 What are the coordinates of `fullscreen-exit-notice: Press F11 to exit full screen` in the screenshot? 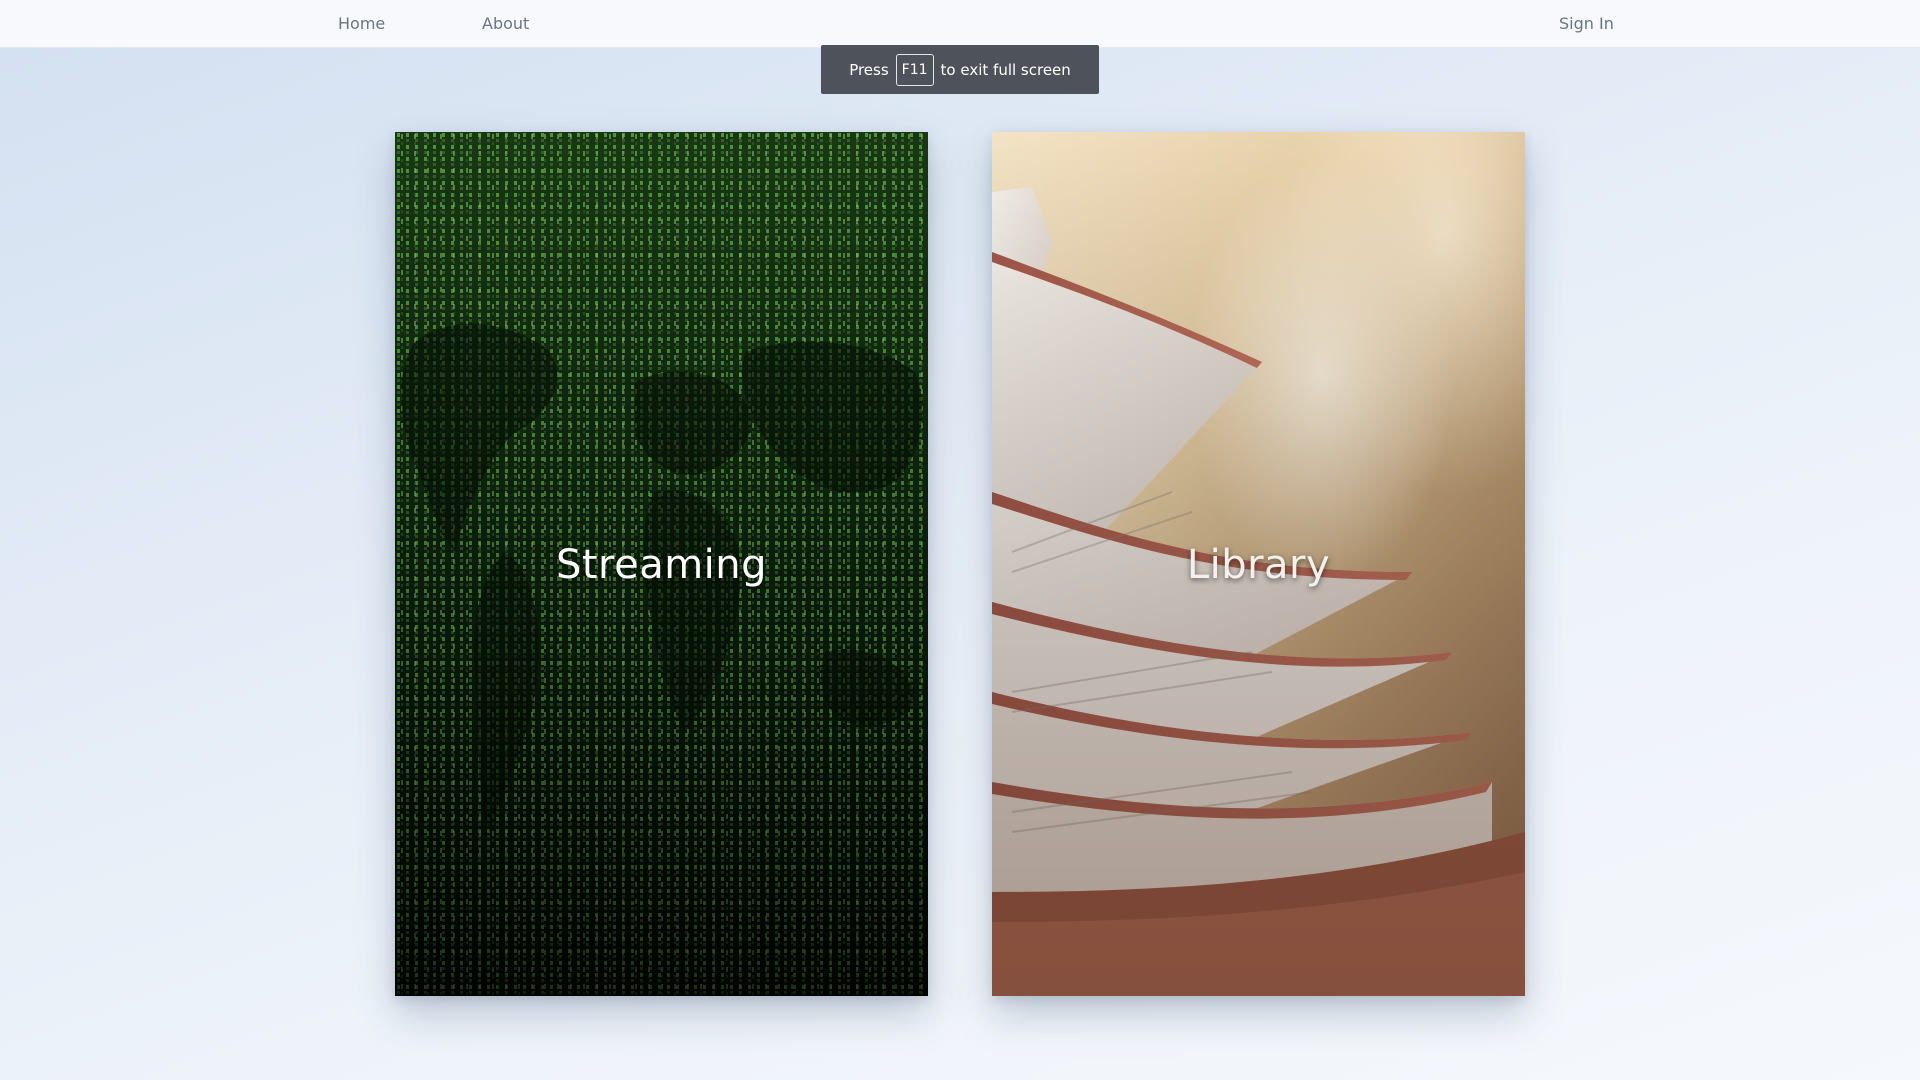 It's located at (960, 69).